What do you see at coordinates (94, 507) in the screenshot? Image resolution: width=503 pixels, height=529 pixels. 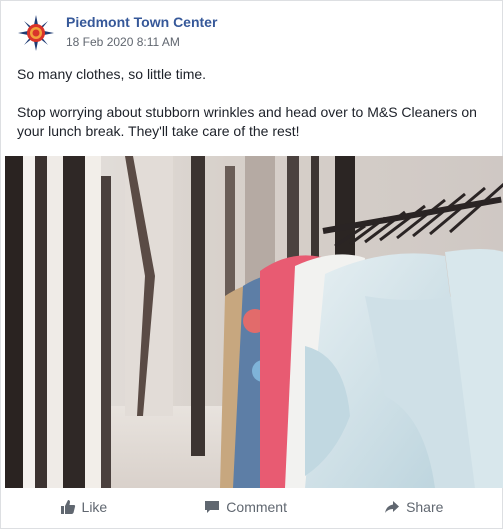 I see `like-label: Like` at bounding box center [94, 507].